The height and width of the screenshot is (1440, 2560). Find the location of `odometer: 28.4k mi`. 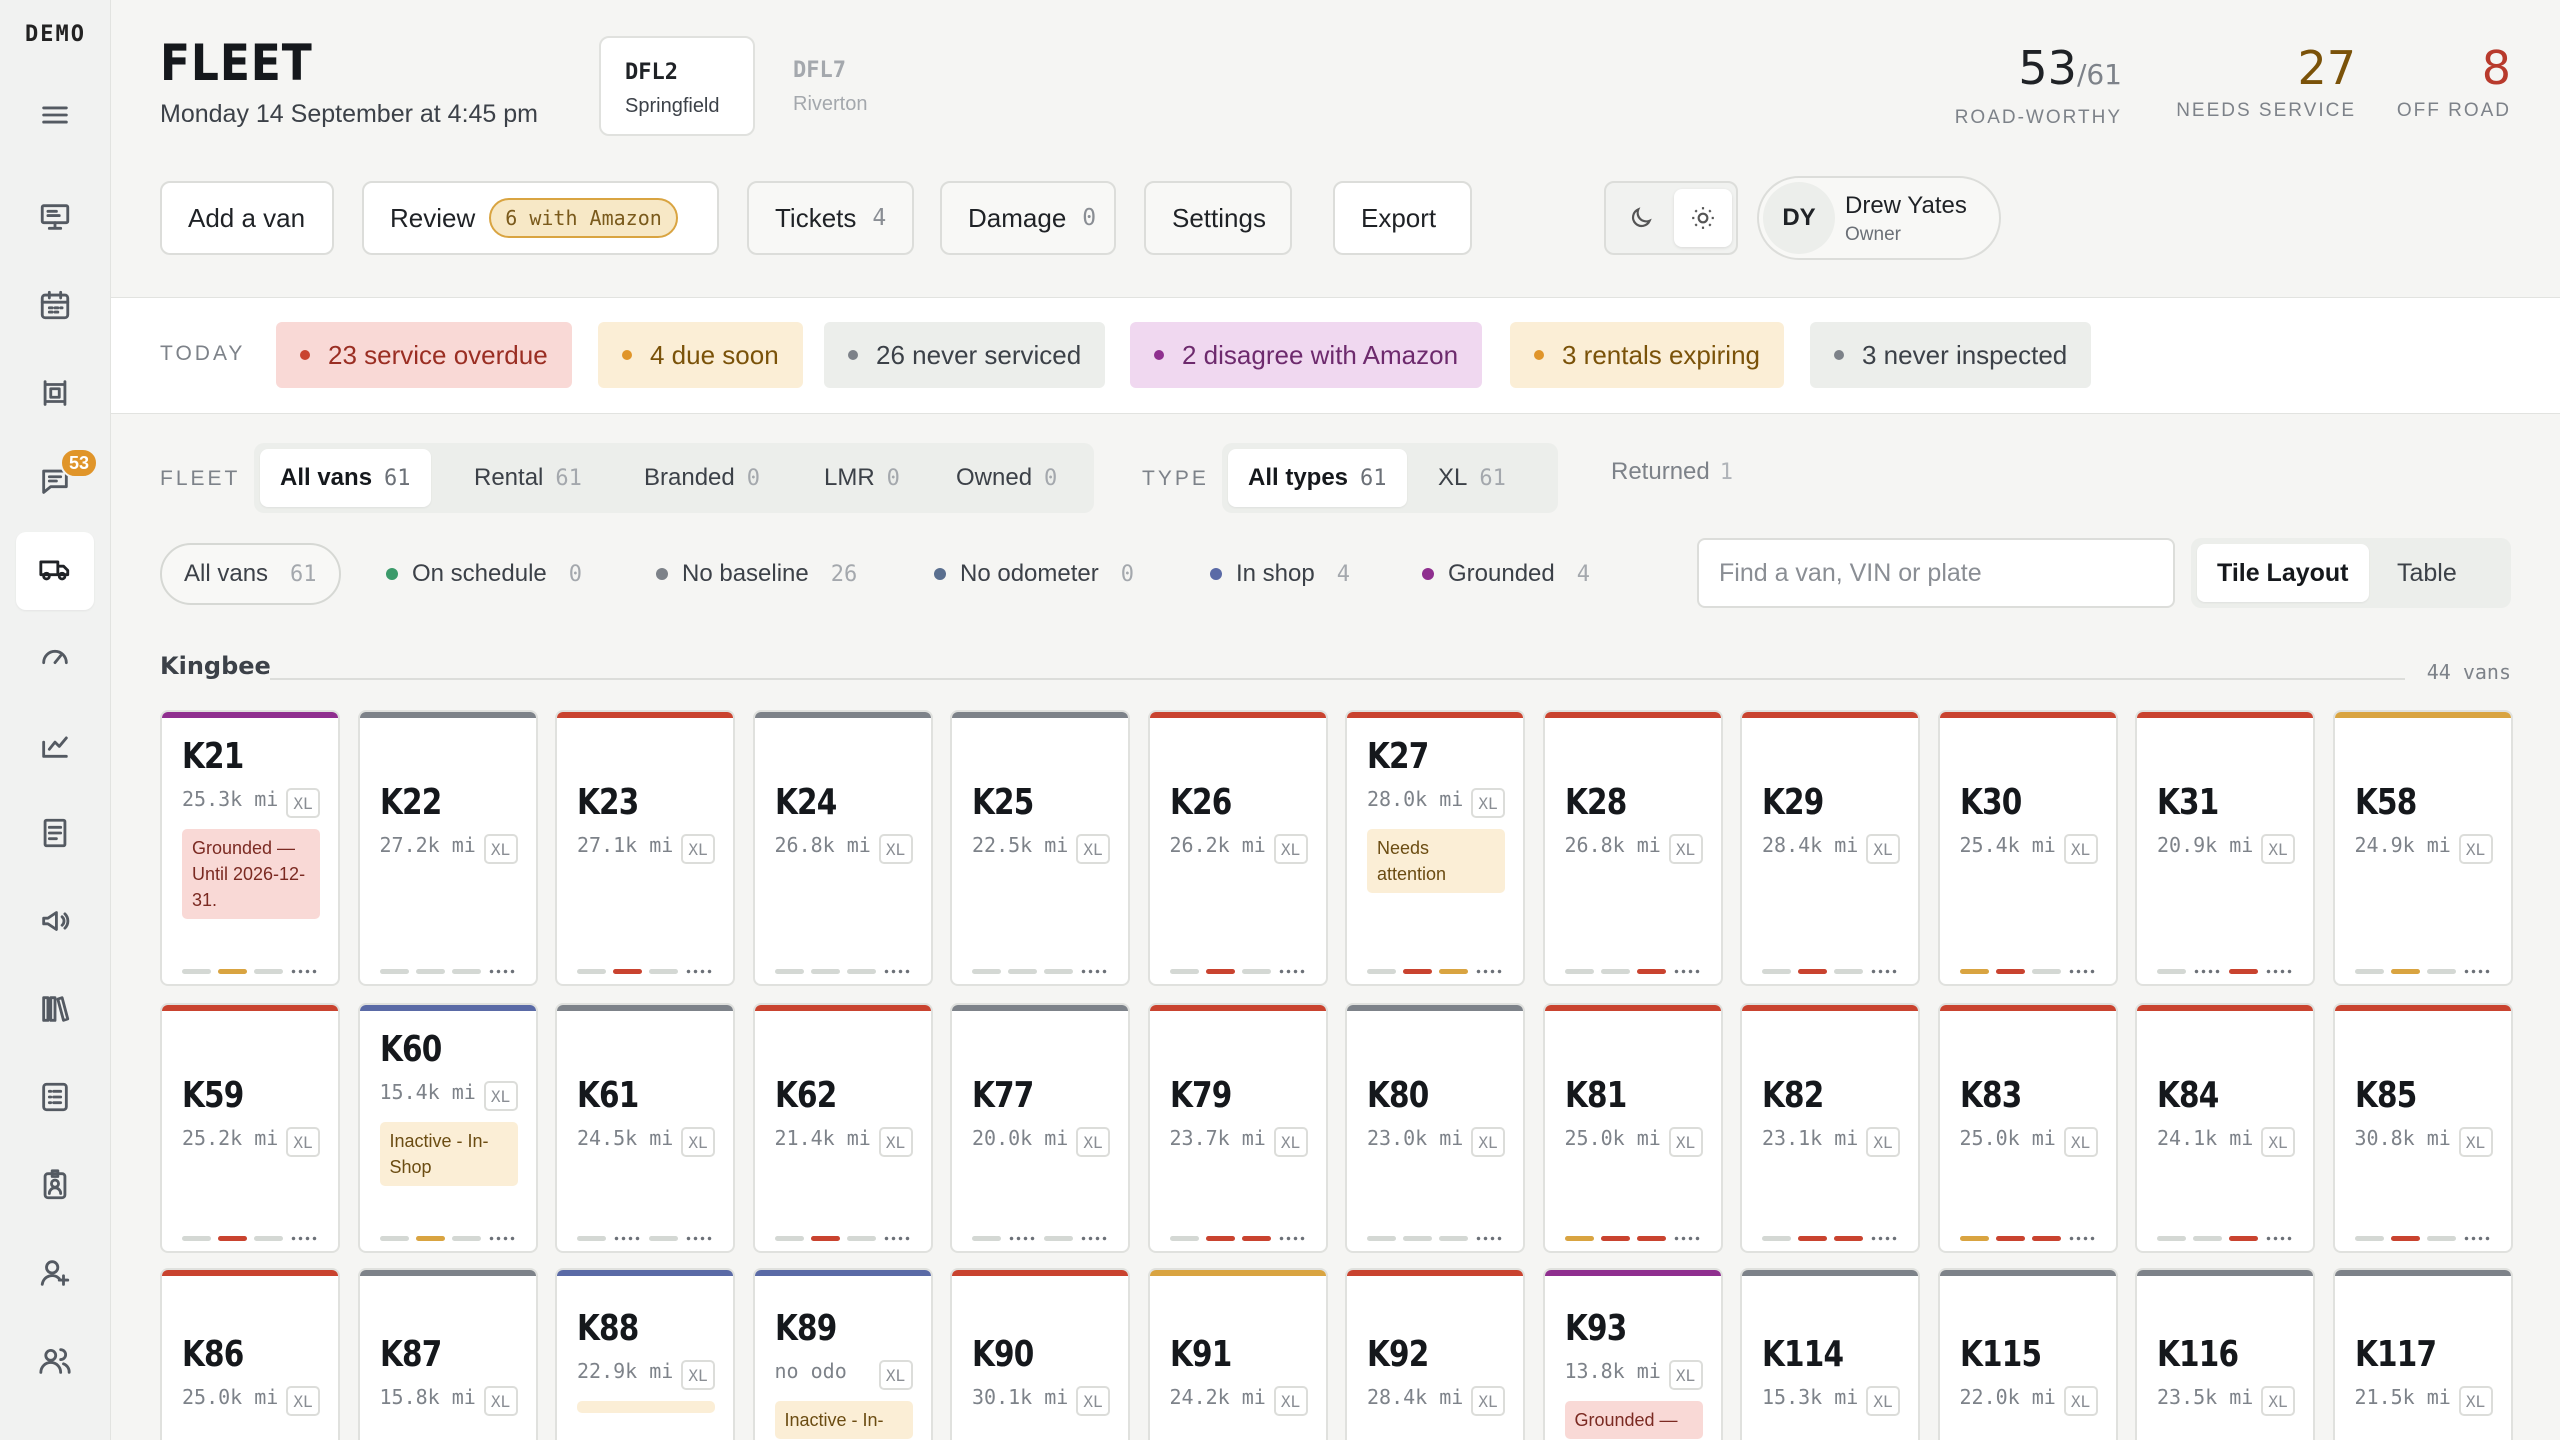

odometer: 28.4k mi is located at coordinates (1415, 1397).